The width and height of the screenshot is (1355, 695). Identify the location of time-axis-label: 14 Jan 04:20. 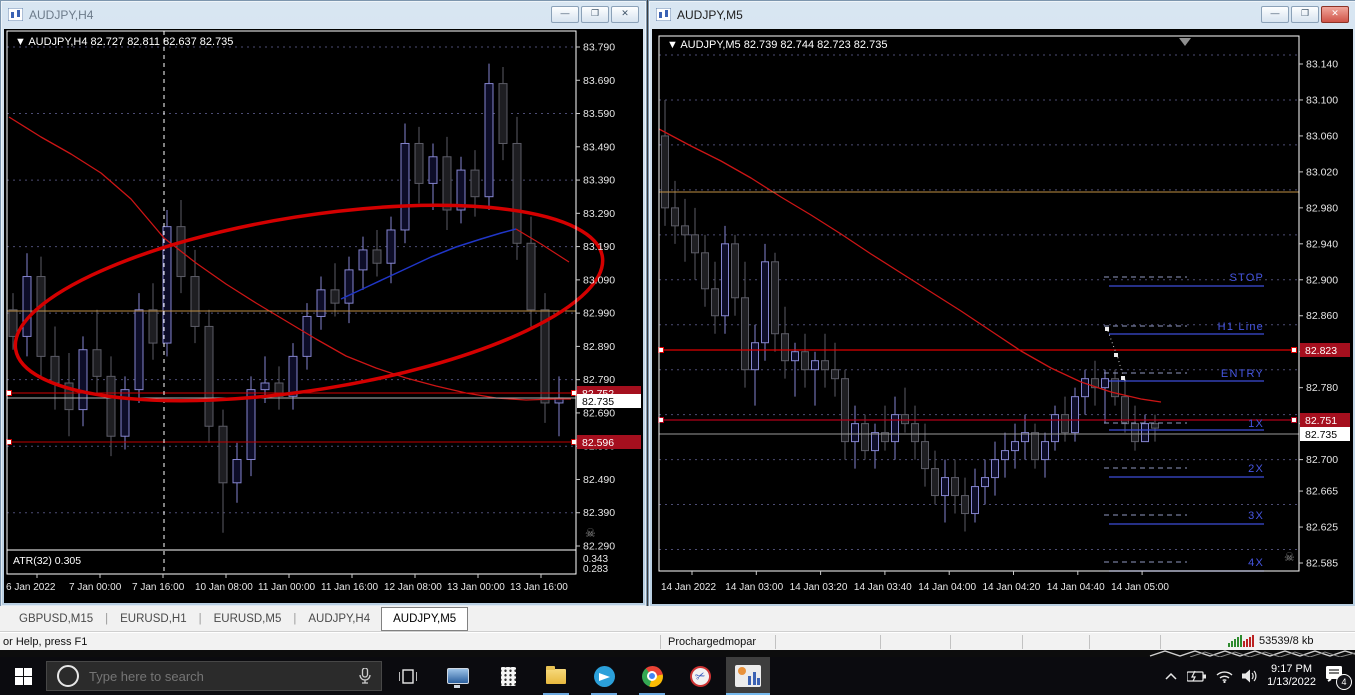
(1012, 587).